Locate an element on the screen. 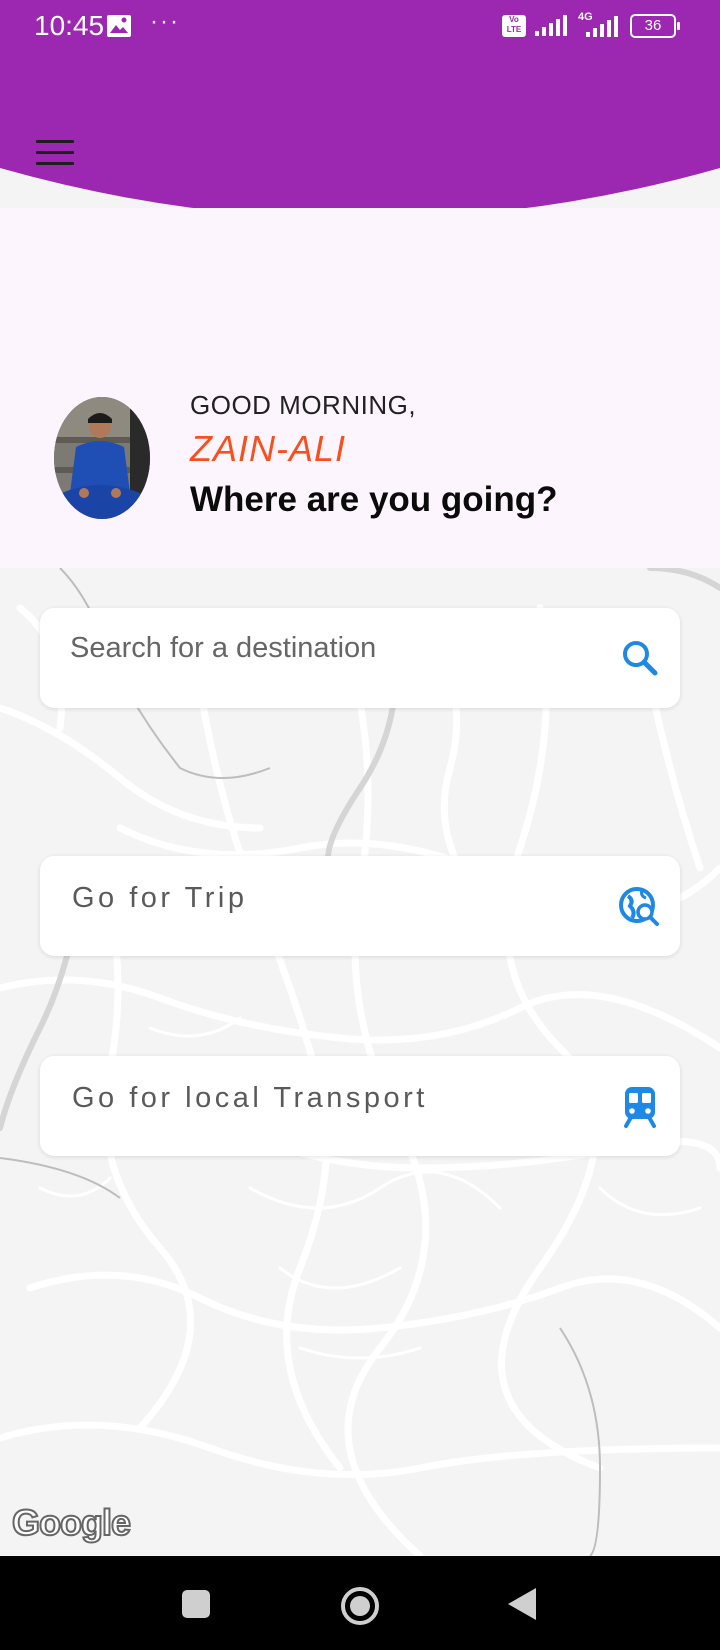 Image resolution: width=720 pixels, height=1650 pixels. navigation-bar is located at coordinates (360, 1603).